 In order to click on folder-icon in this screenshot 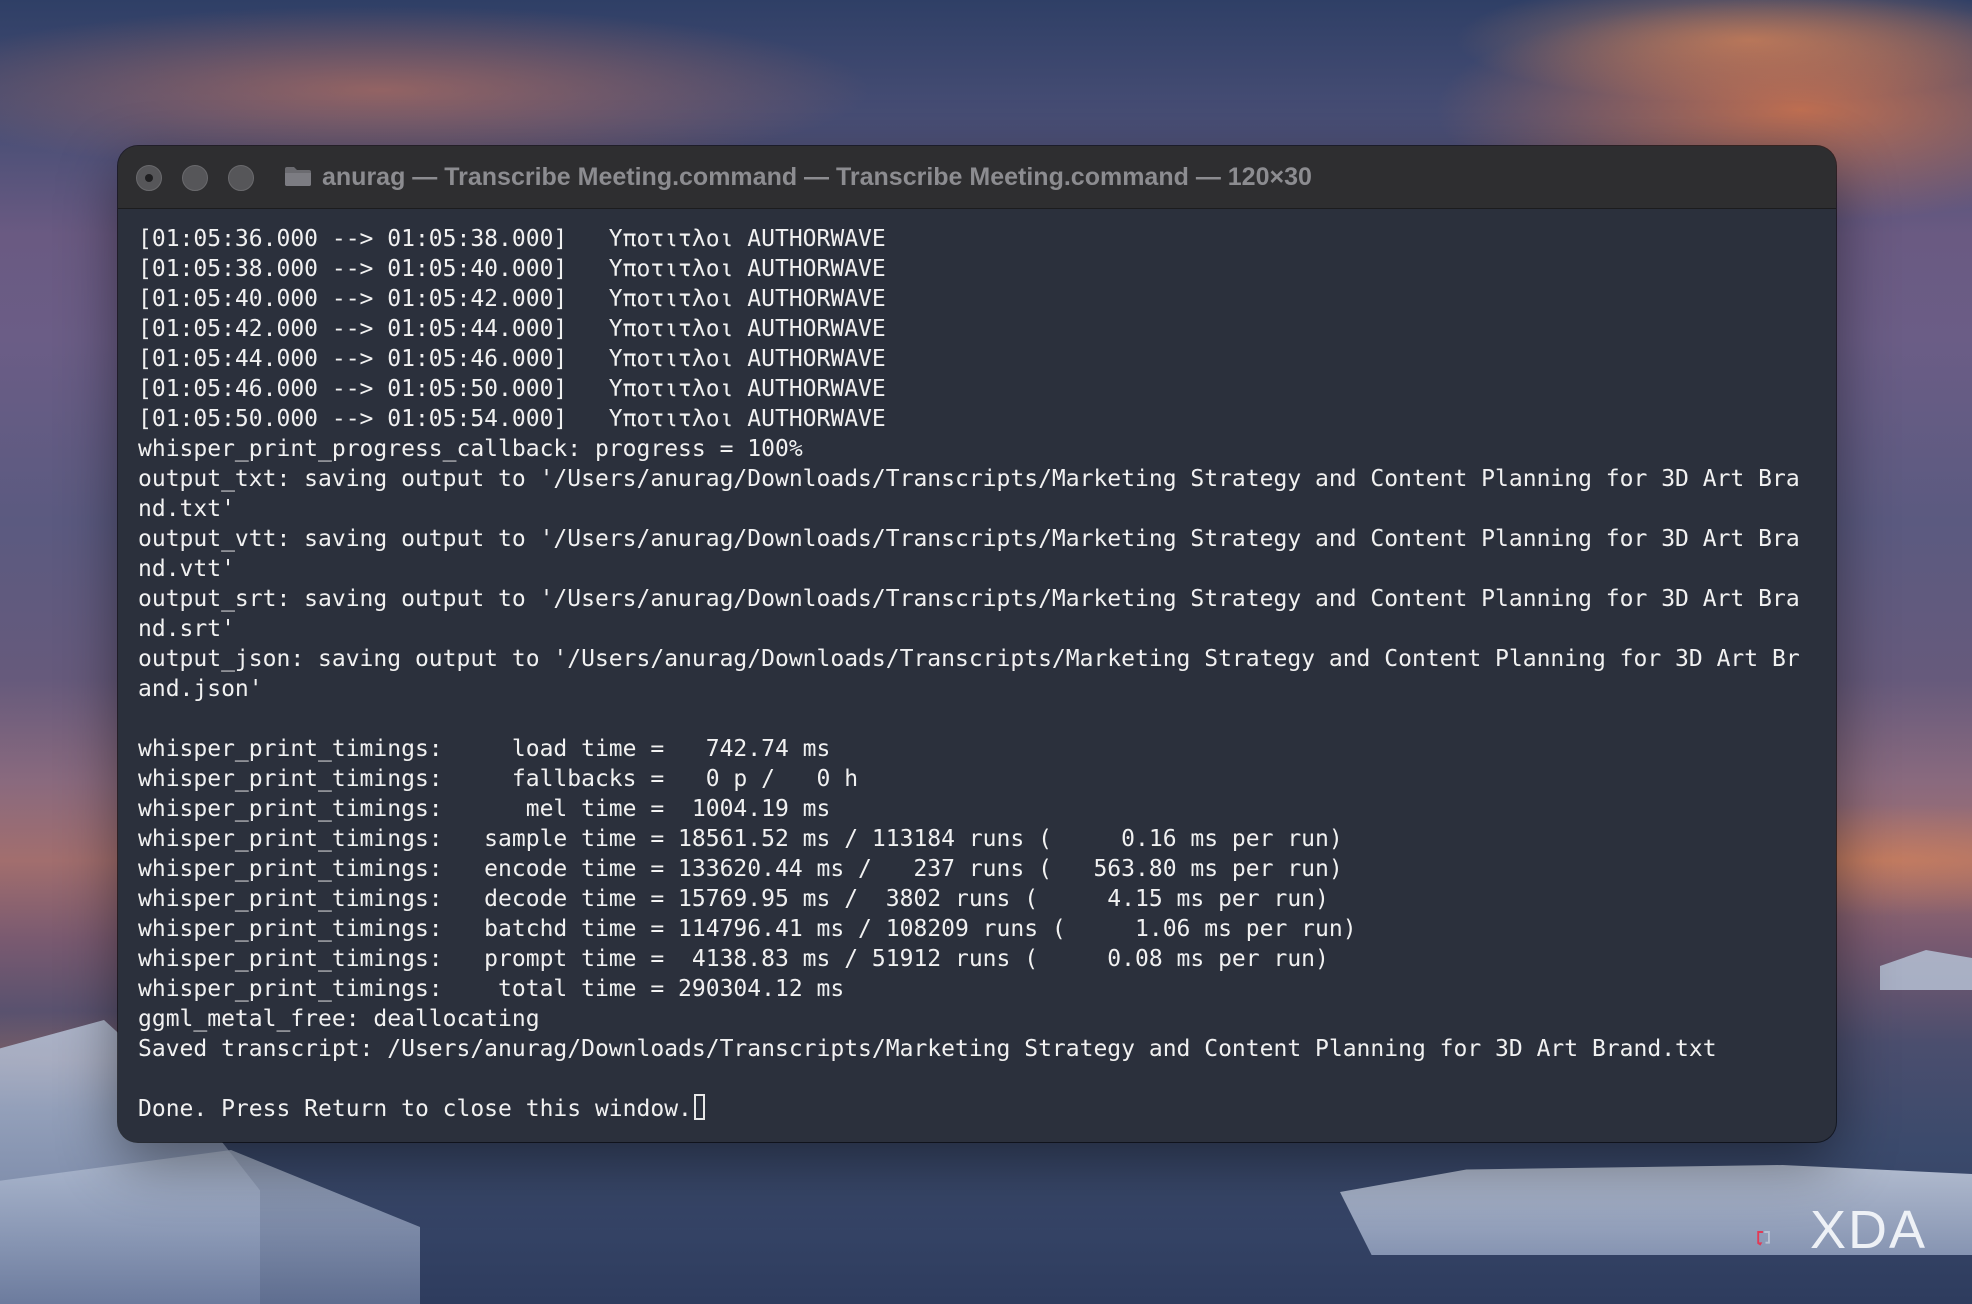, I will do `click(298, 176)`.